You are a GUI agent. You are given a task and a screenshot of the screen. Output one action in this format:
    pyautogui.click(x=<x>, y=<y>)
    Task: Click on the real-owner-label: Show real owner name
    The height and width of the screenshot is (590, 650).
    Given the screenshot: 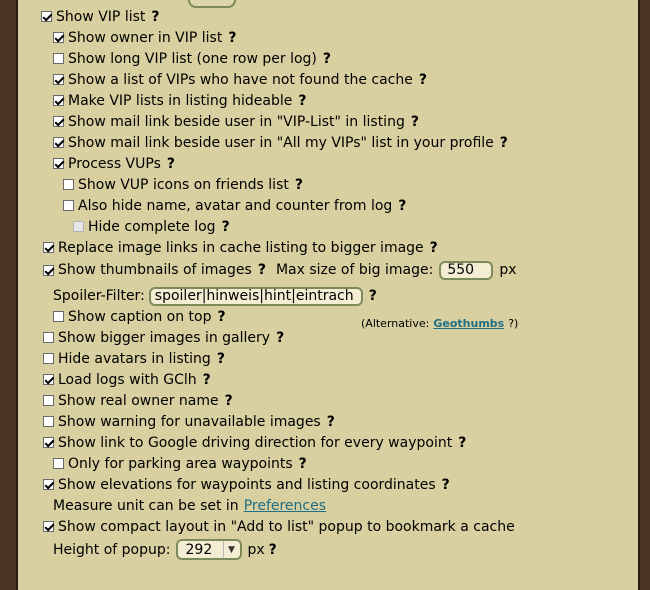 What is the action you would take?
    pyautogui.click(x=138, y=400)
    